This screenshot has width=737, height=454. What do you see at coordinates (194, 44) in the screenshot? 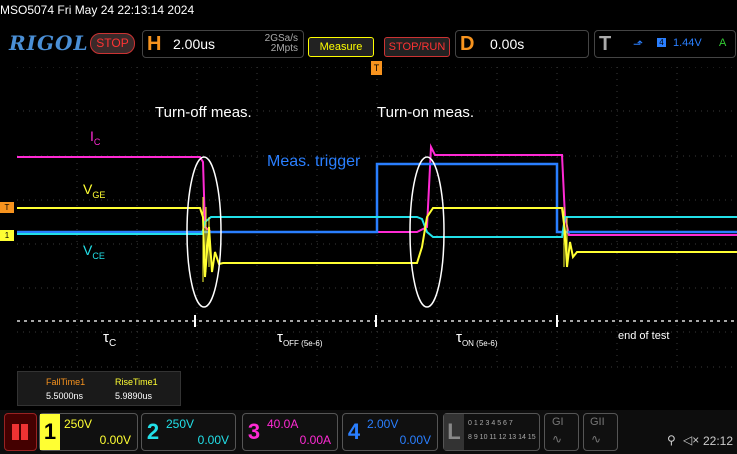
I see `horizontal-scale: 2.00us` at bounding box center [194, 44].